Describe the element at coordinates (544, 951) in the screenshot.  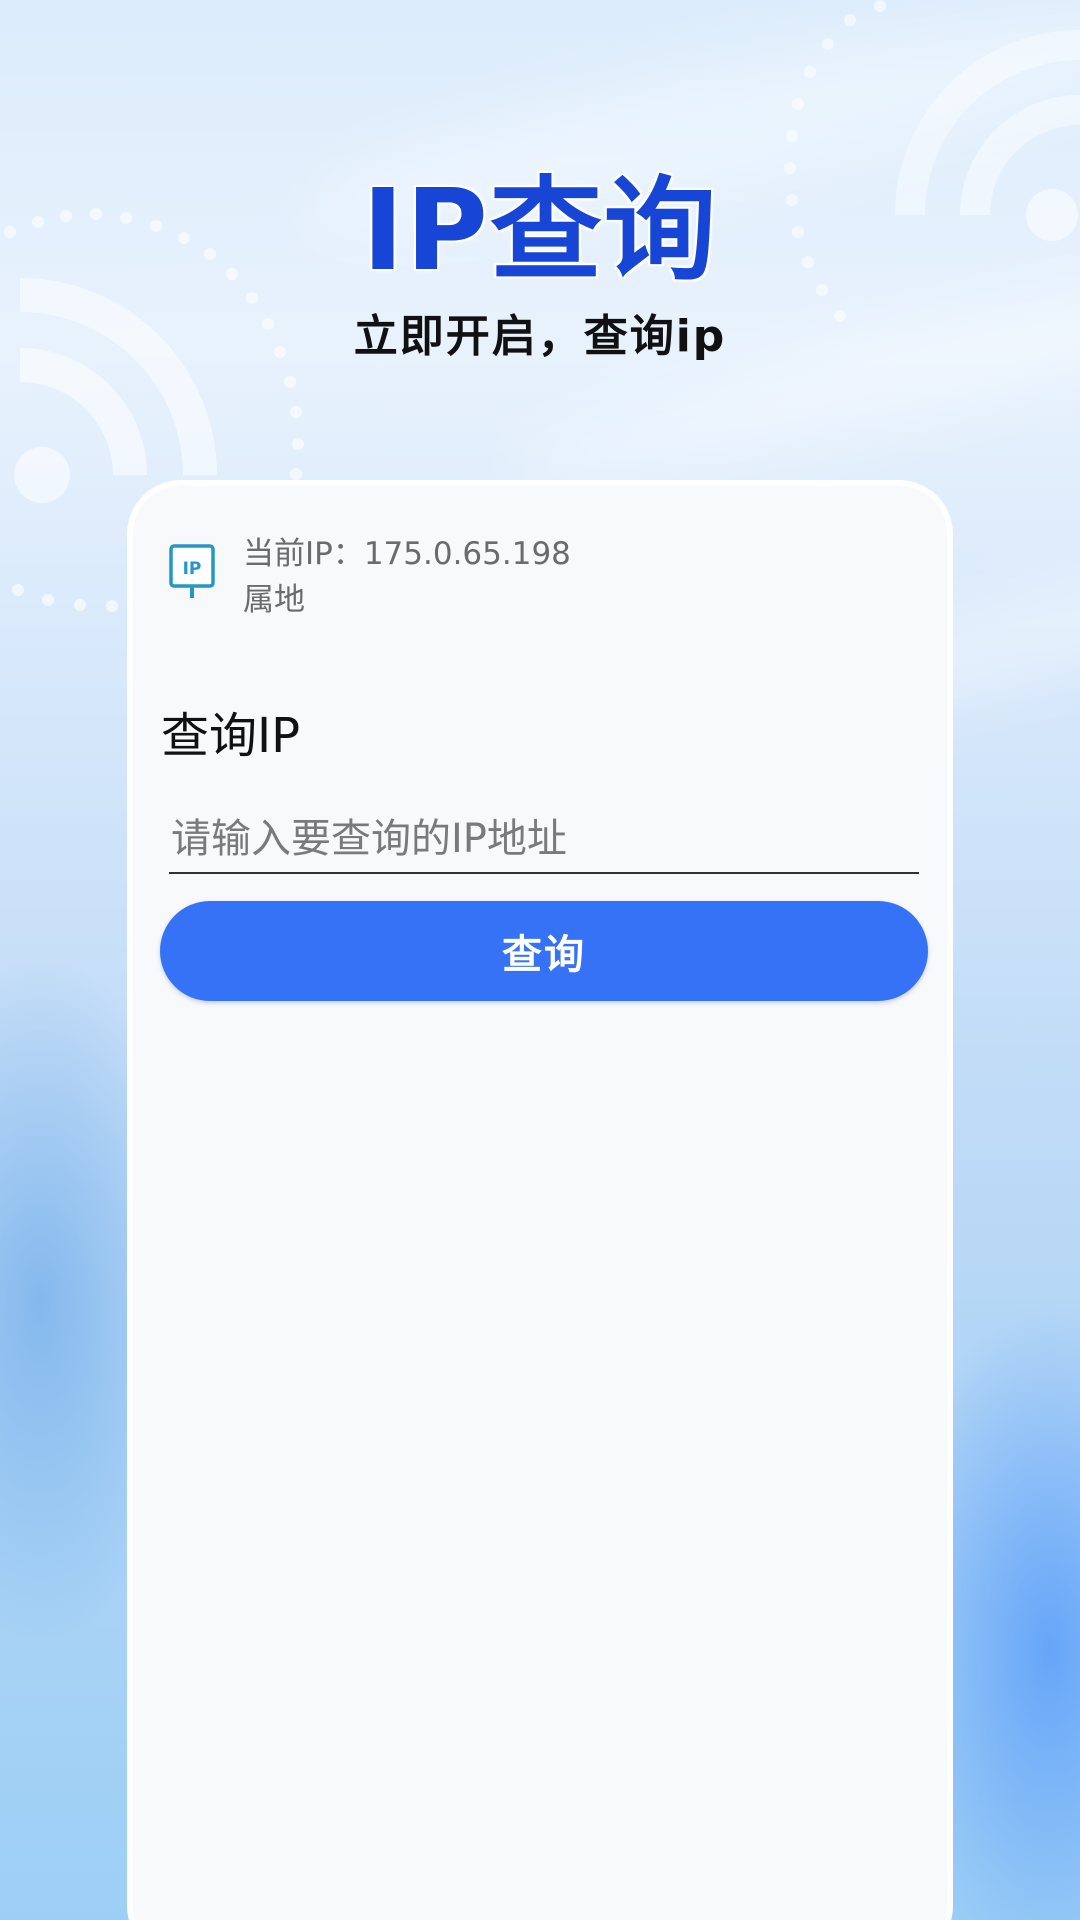
I see `query-button: 查询` at that location.